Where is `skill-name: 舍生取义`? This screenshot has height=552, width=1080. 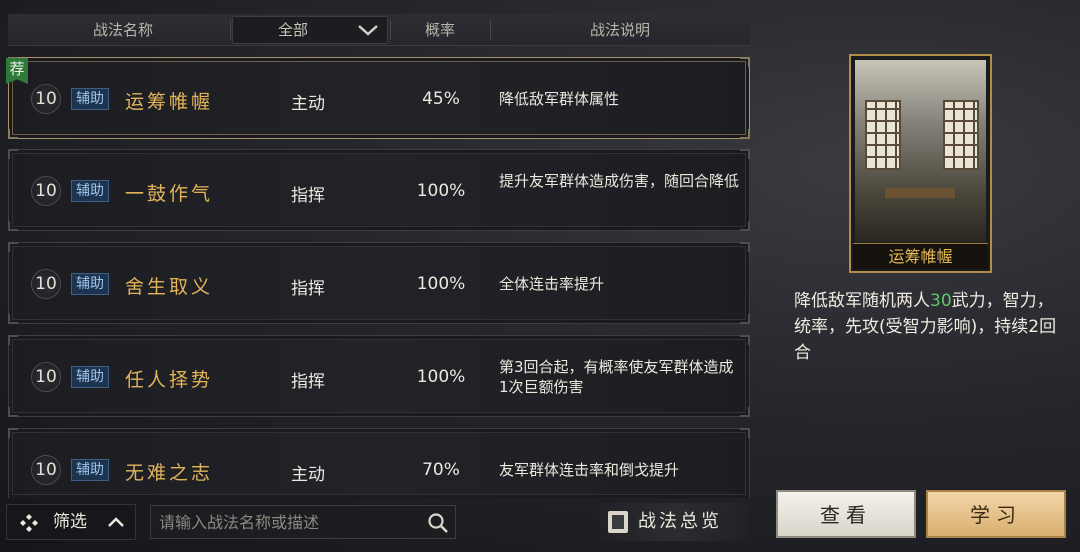
skill-name: 舍生取义 is located at coordinates (169, 287).